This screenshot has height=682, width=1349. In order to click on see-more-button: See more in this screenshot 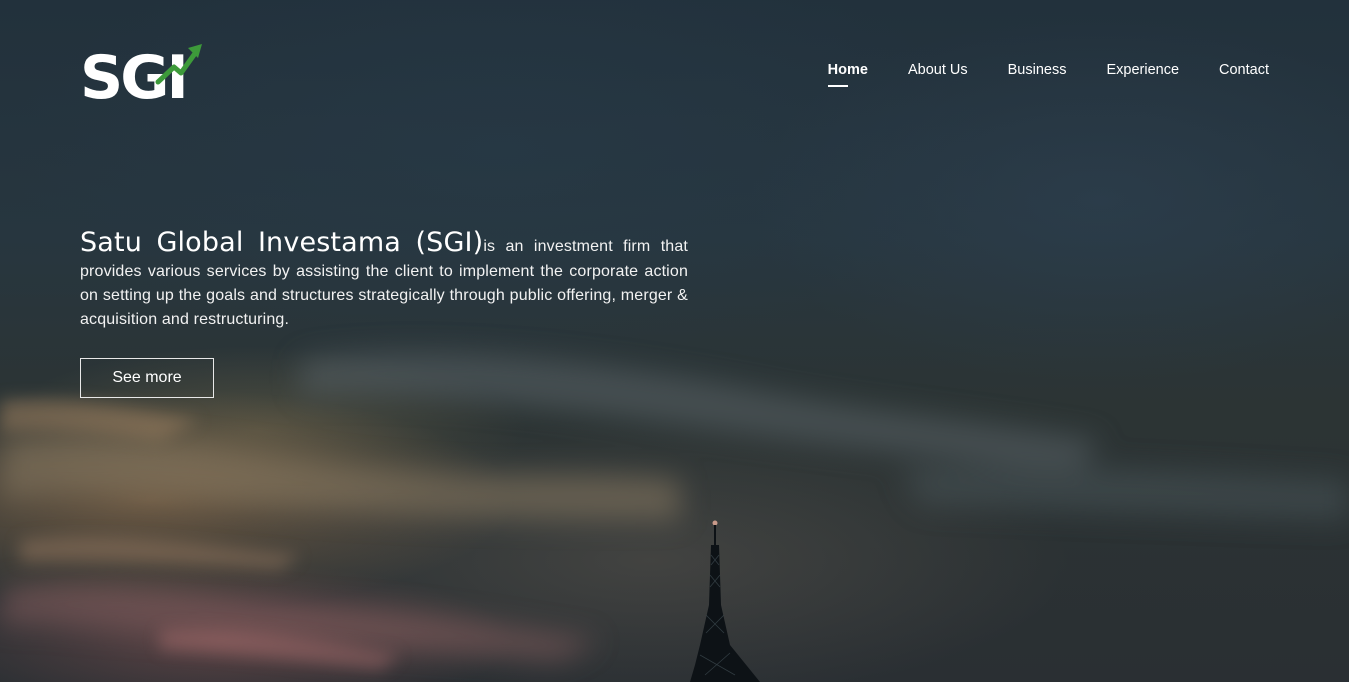, I will do `click(147, 378)`.